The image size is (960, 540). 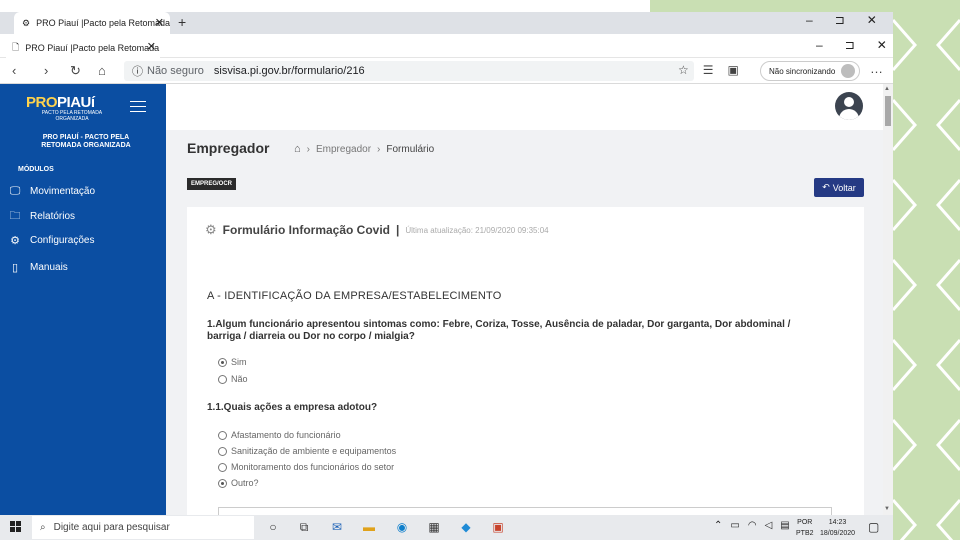 I want to click on wifi-icon: ◠, so click(x=752, y=525).